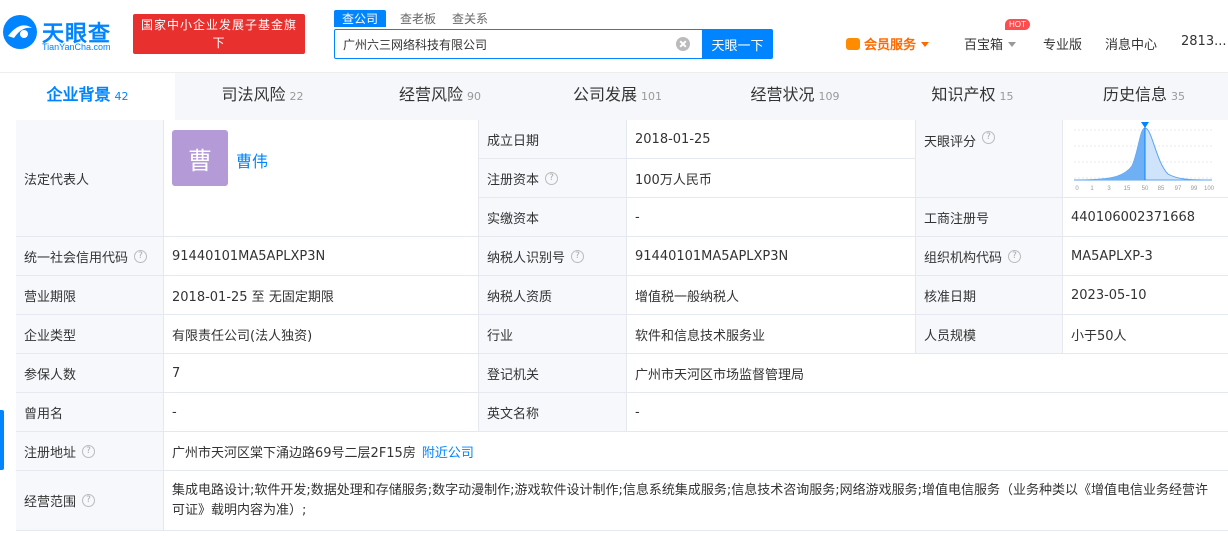  Describe the element at coordinates (321, 295) in the screenshot. I see `term-value: 2018-01-25 至 无固定期限` at that location.